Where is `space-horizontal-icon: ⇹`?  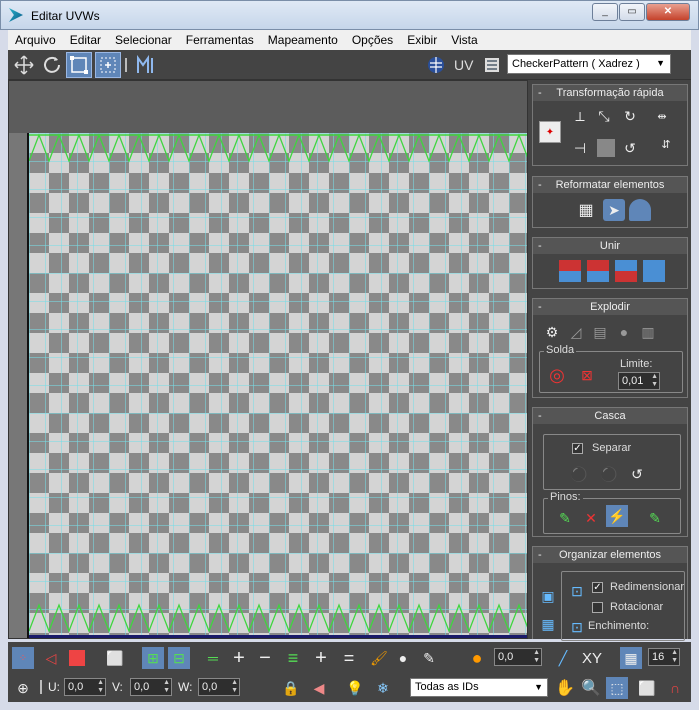 space-horizontal-icon: ⇹ is located at coordinates (662, 116).